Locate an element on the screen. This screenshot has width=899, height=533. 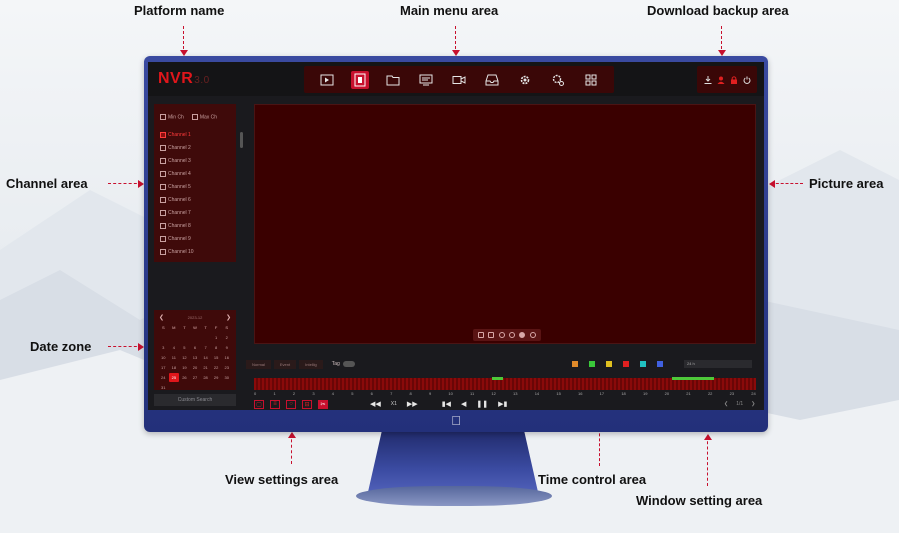
calendar-day: 29 is located at coordinates (216, 377).